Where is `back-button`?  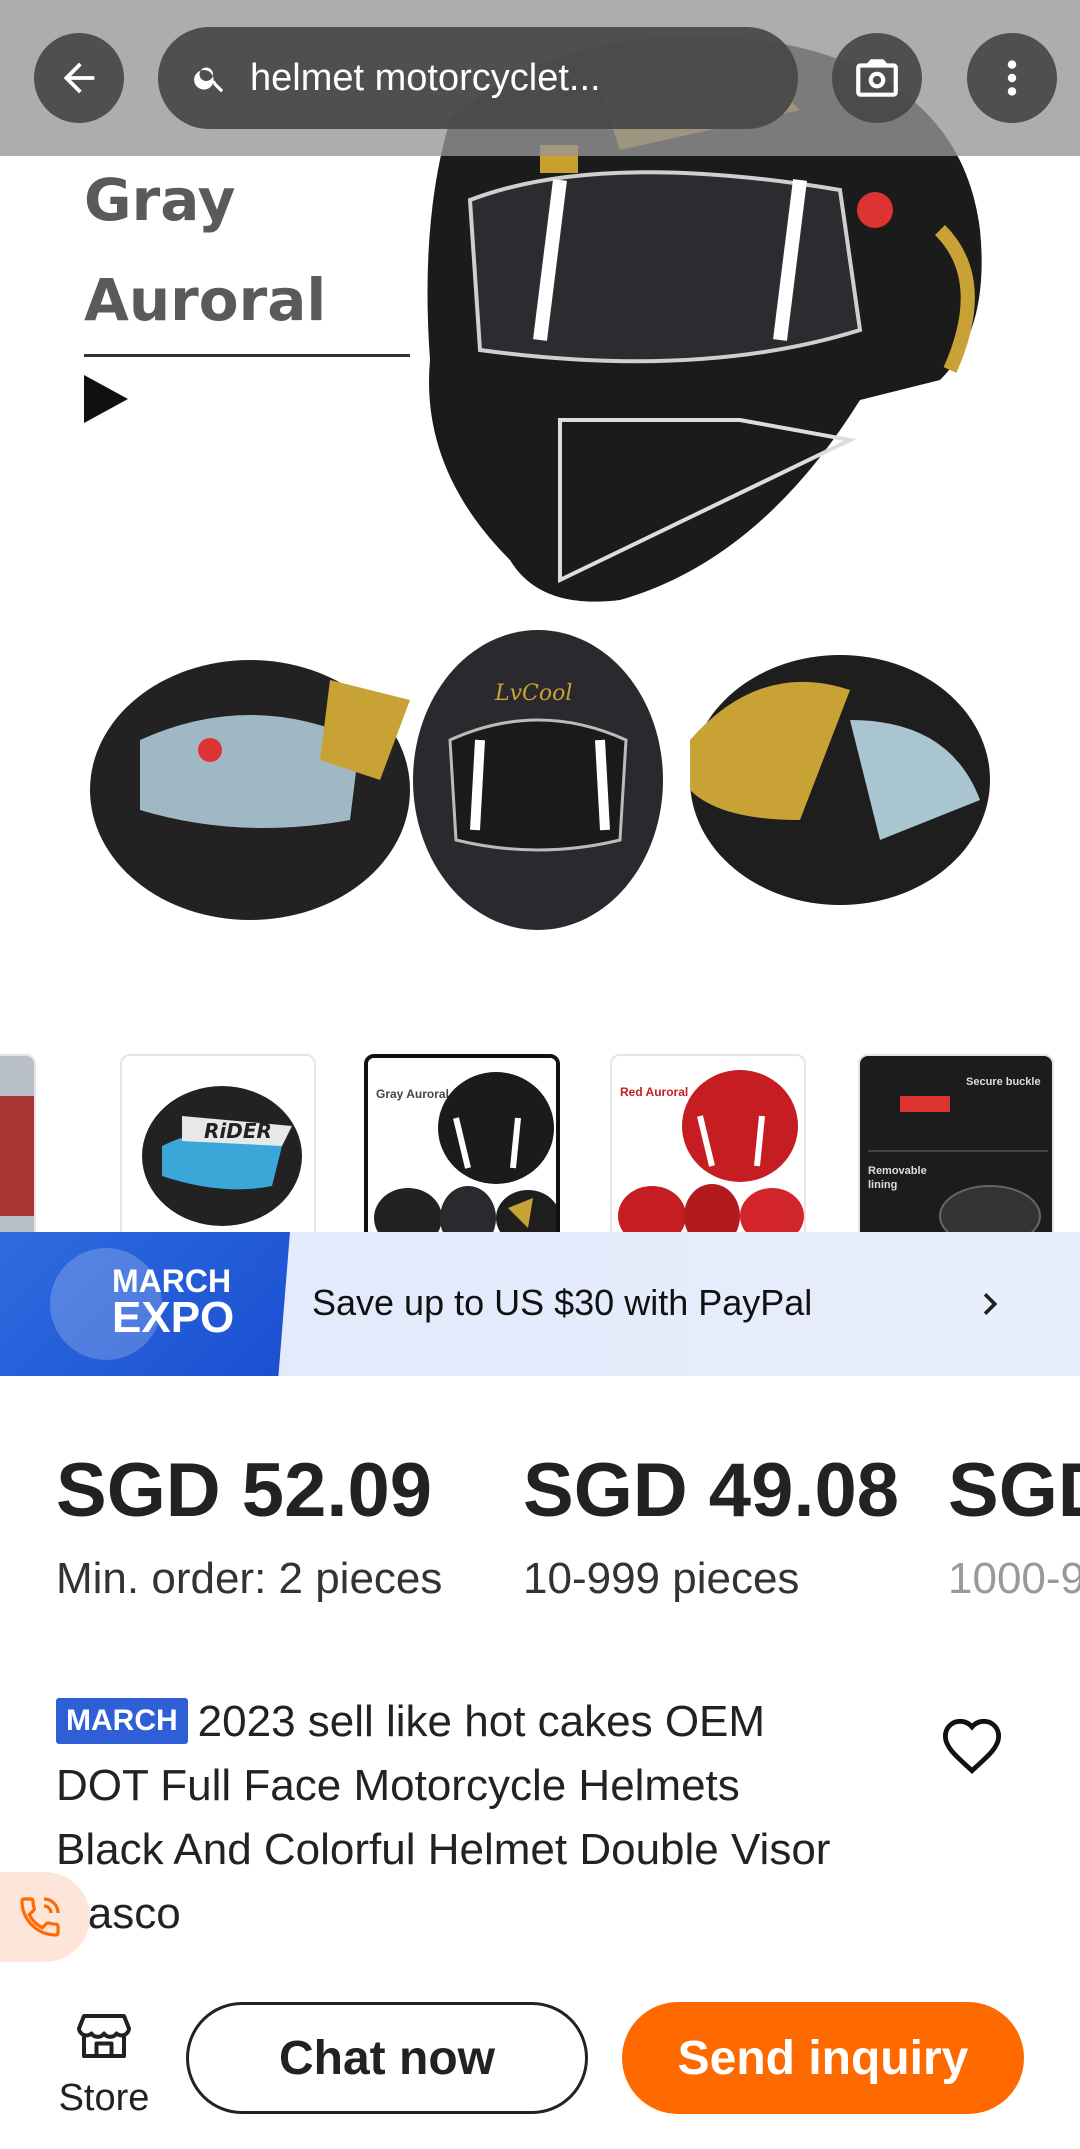
back-button is located at coordinates (79, 78).